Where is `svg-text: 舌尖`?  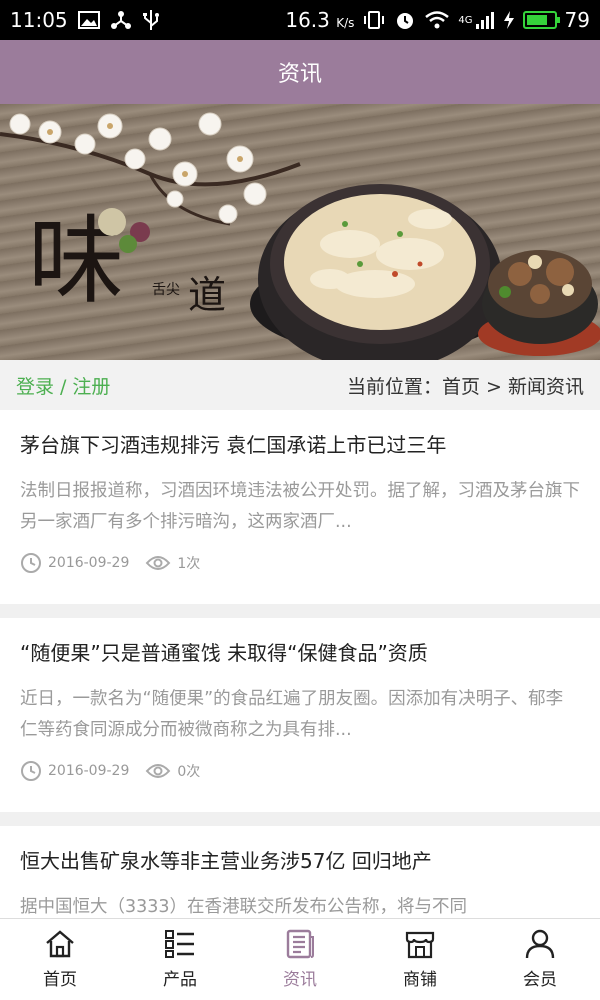 svg-text: 舌尖 is located at coordinates (166, 290).